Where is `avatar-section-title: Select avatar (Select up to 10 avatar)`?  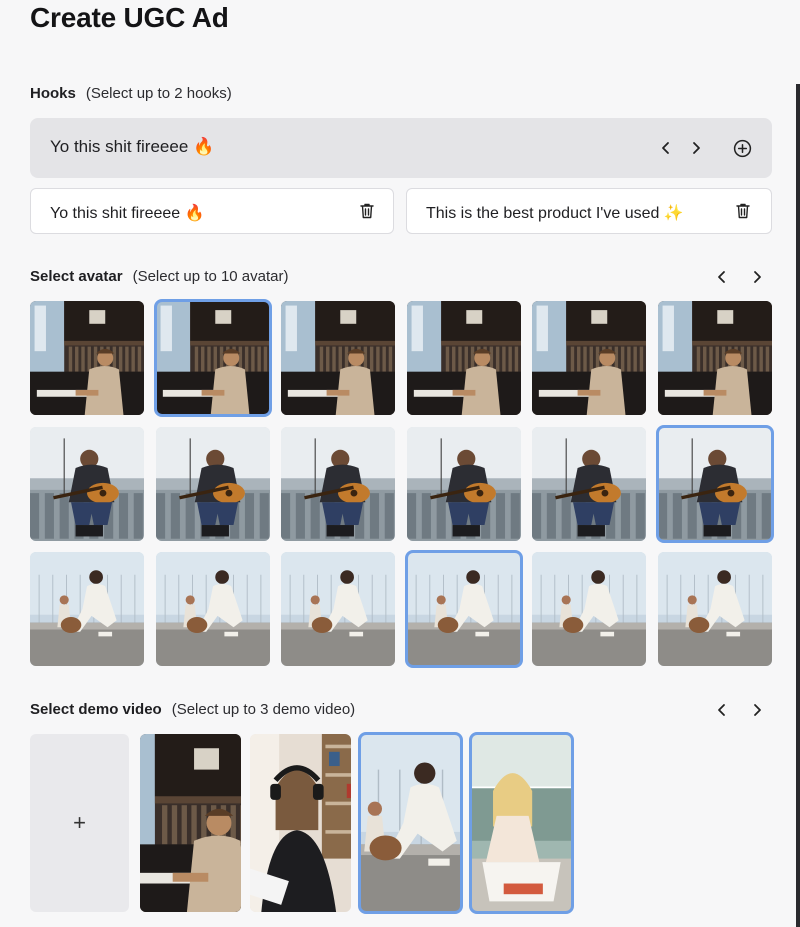 avatar-section-title: Select avatar (Select up to 10 avatar) is located at coordinates (159, 276).